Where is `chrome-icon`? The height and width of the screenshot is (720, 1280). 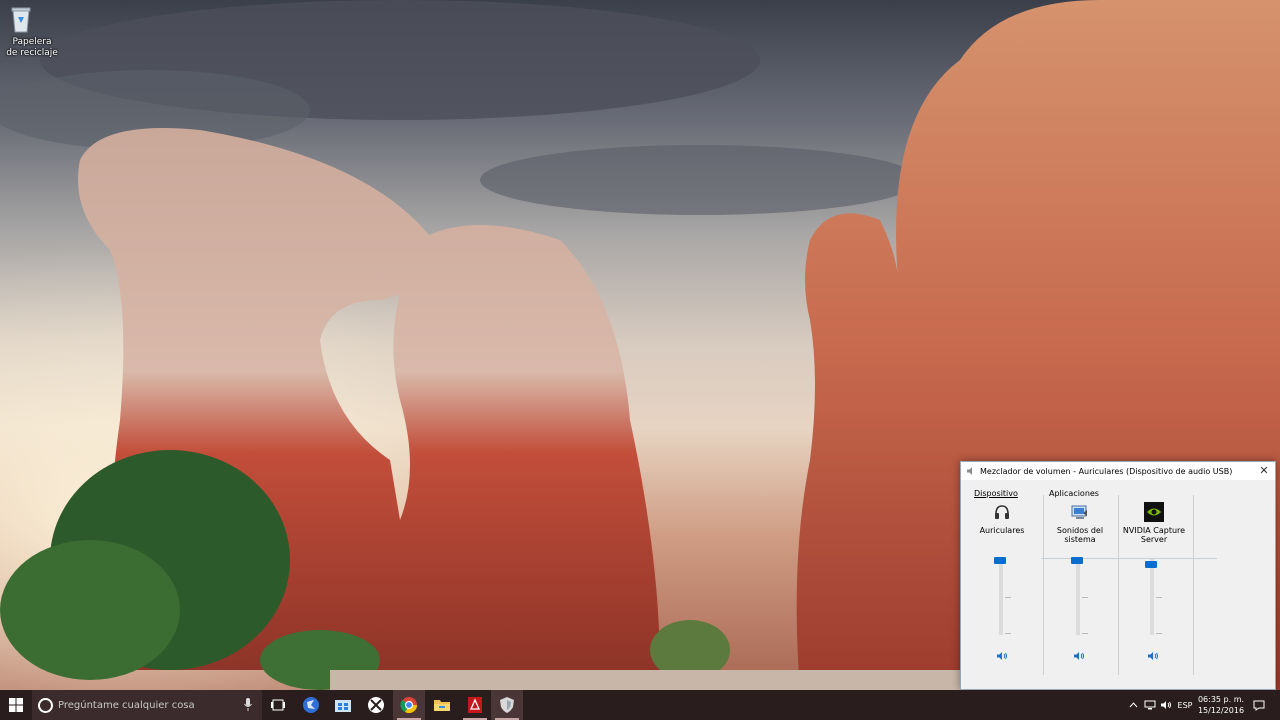
chrome-icon is located at coordinates (409, 705).